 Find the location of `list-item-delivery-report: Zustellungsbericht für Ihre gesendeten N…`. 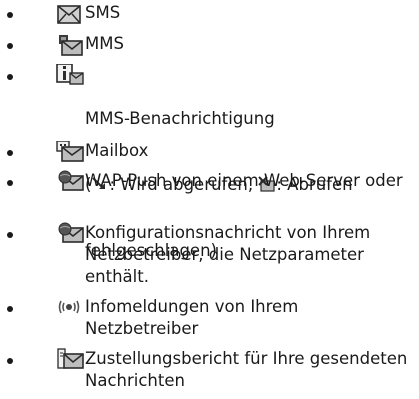

list-item-delivery-report: Zustellungsbericht für Ihre gesendeten N… is located at coordinates (209, 372).